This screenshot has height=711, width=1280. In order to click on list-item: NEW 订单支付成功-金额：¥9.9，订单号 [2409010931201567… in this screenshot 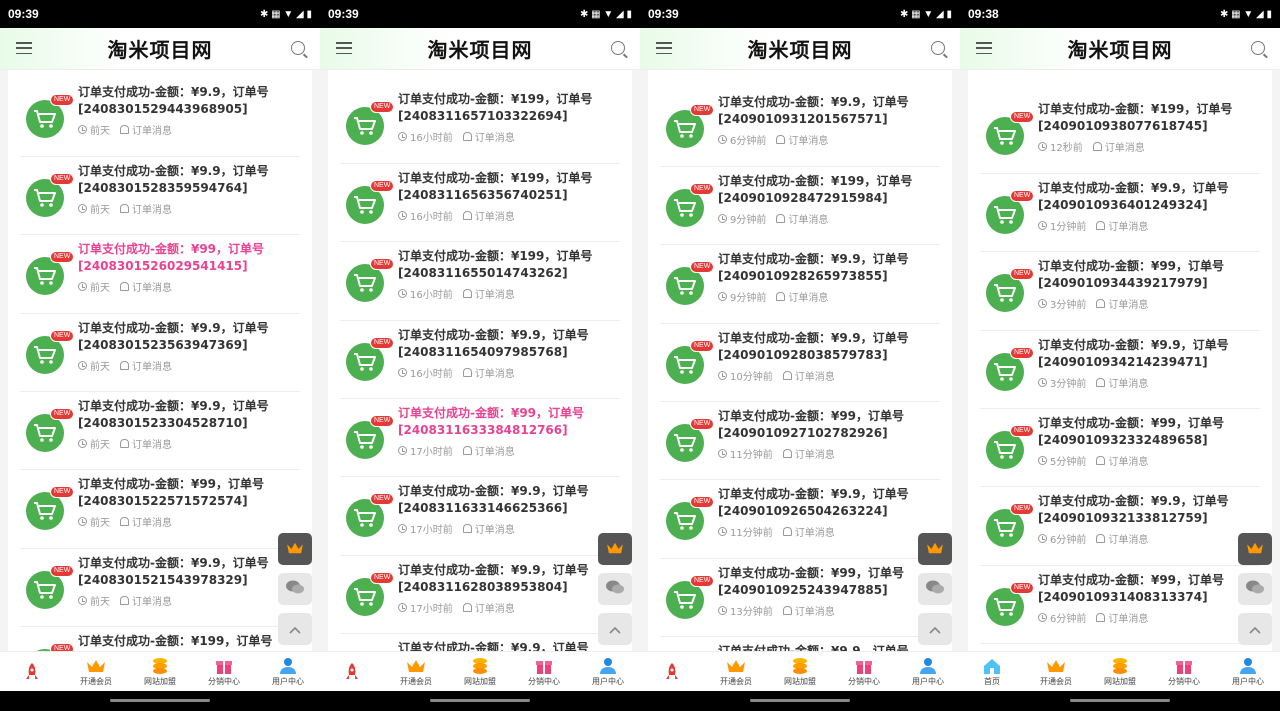, I will do `click(800, 127)`.